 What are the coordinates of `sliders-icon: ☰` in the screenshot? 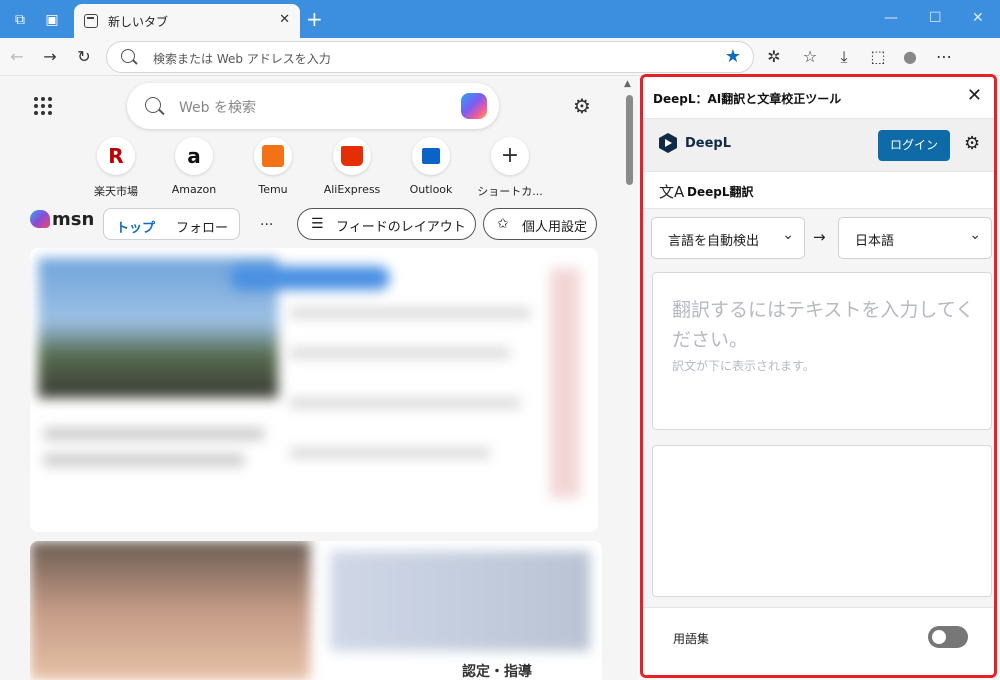 It's located at (317, 224).